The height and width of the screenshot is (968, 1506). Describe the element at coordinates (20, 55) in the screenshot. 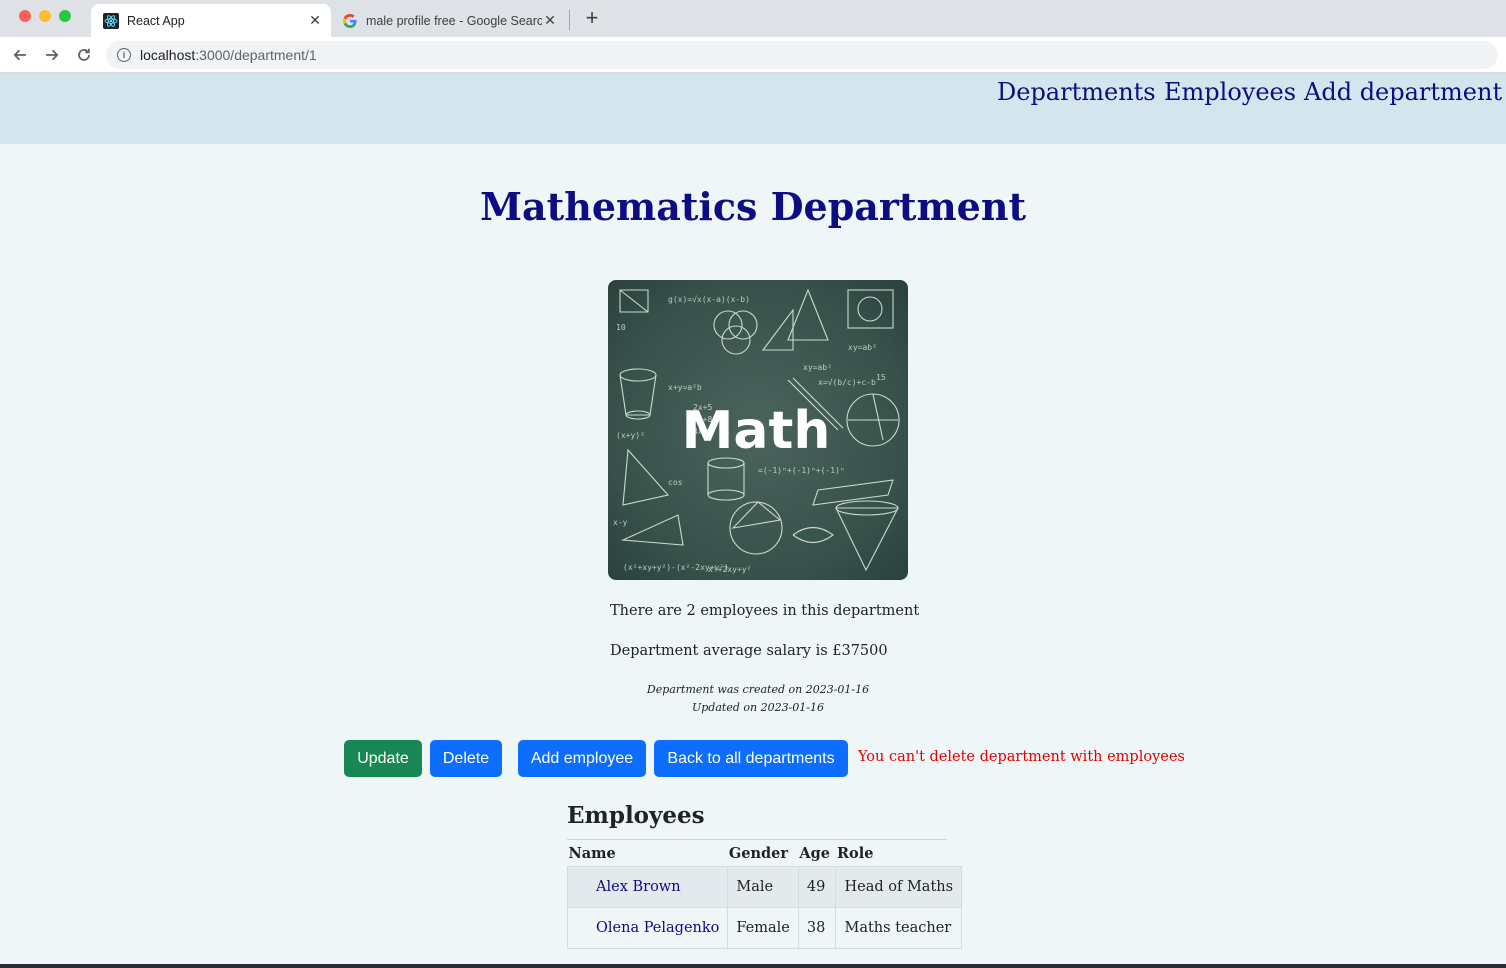

I see `back-arrow-icon` at that location.